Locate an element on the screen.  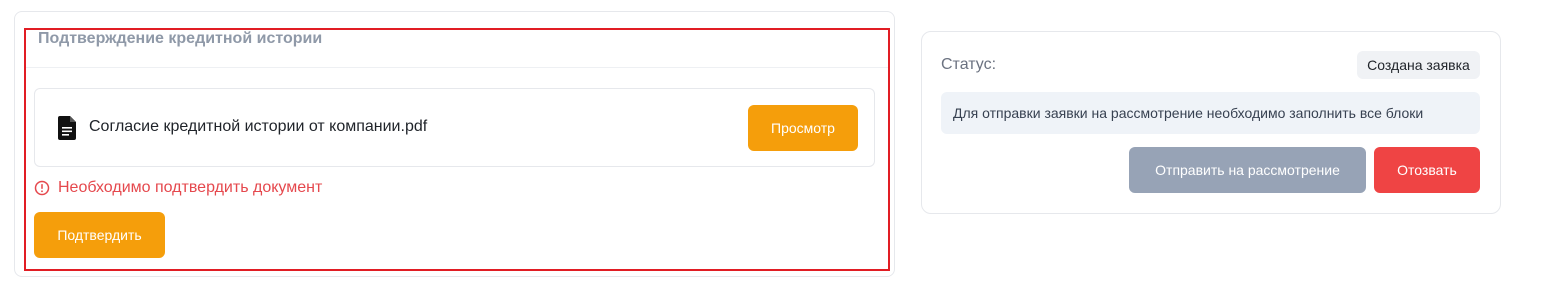
revoke-button: Отозвать is located at coordinates (1427, 170).